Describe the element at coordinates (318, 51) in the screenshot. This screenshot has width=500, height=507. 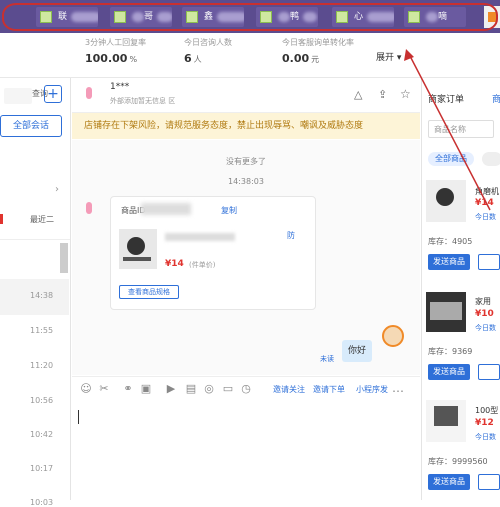
I see `stat-conversion: 今日客服询单转化率 0.00 元` at that location.